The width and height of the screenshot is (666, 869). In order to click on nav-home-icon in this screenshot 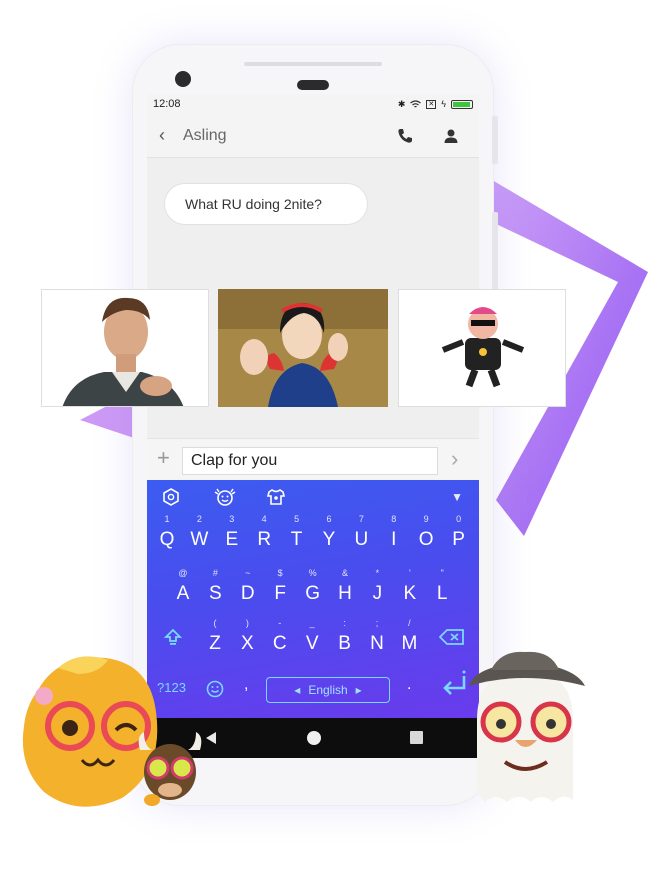, I will do `click(314, 738)`.